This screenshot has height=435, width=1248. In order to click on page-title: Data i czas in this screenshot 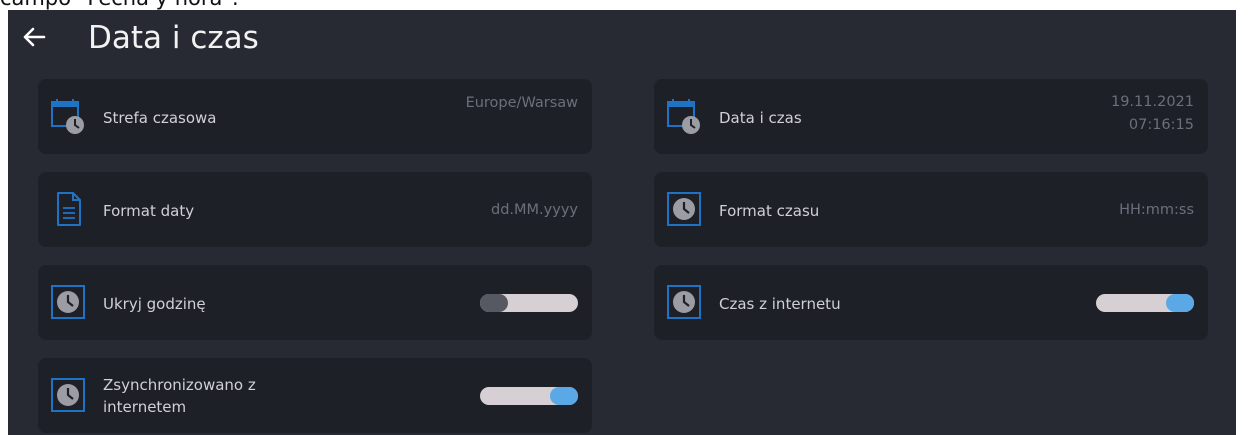, I will do `click(173, 38)`.